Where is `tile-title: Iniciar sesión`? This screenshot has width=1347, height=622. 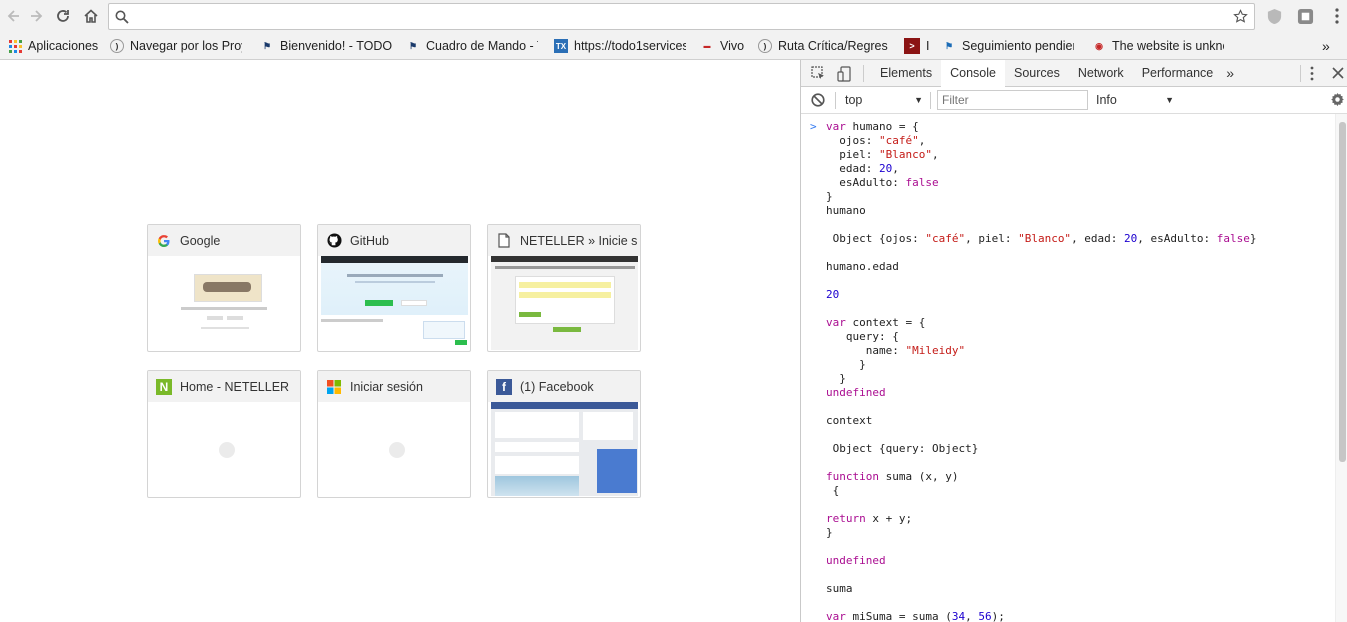
tile-title: Iniciar sesión is located at coordinates (386, 386).